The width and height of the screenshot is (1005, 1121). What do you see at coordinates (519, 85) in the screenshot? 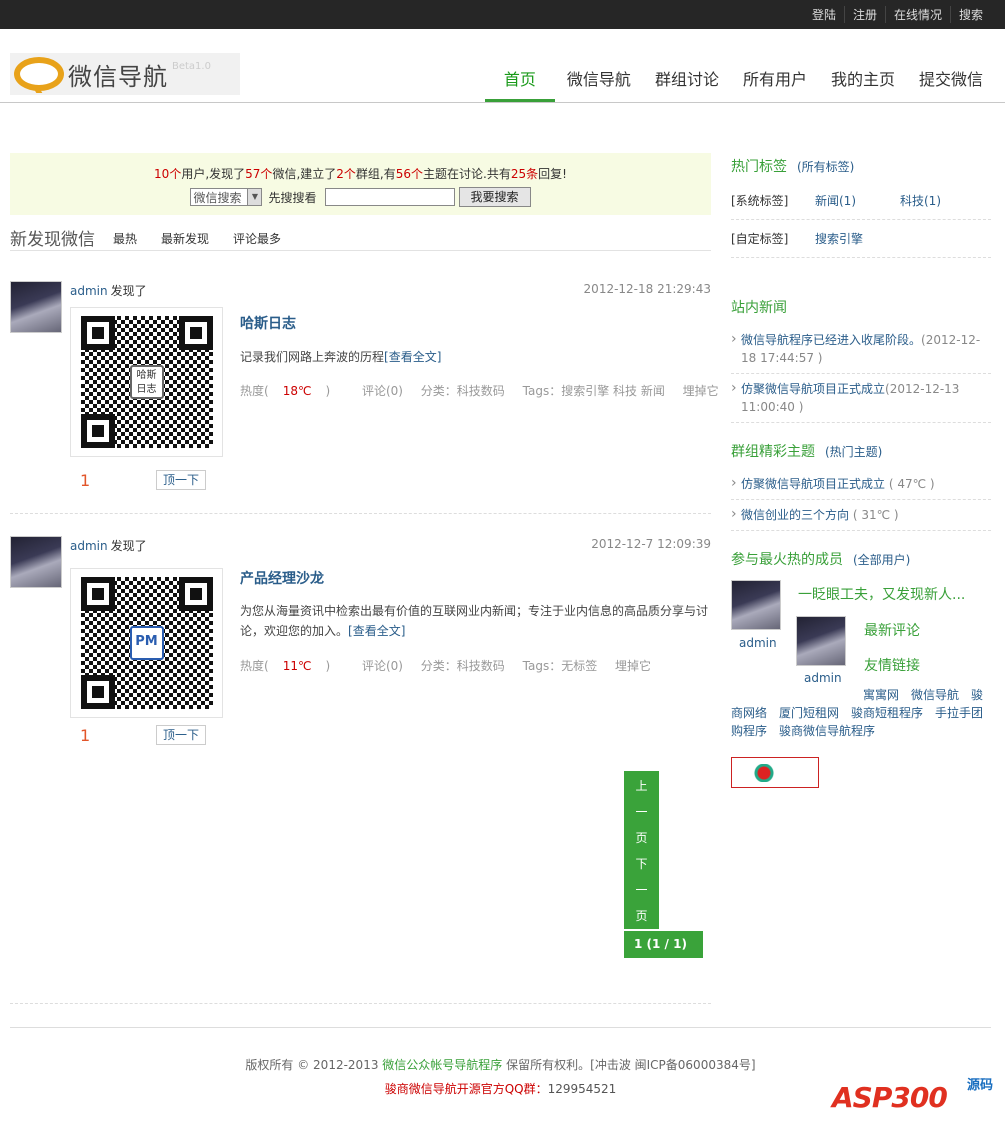
I see `nav-home: 首页` at bounding box center [519, 85].